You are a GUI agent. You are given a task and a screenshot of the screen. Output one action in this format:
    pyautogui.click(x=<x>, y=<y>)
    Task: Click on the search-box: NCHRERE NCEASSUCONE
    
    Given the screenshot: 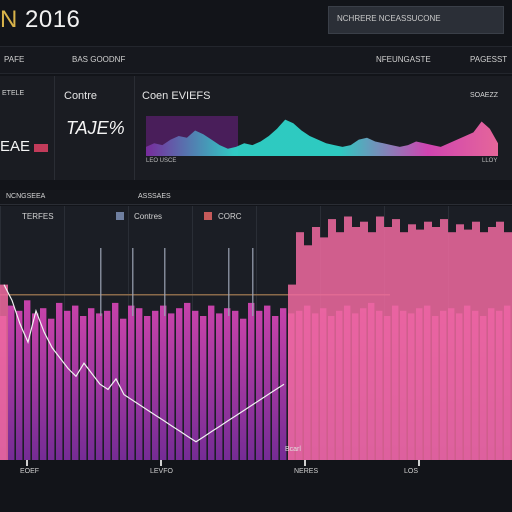 What is the action you would take?
    pyautogui.click(x=416, y=20)
    